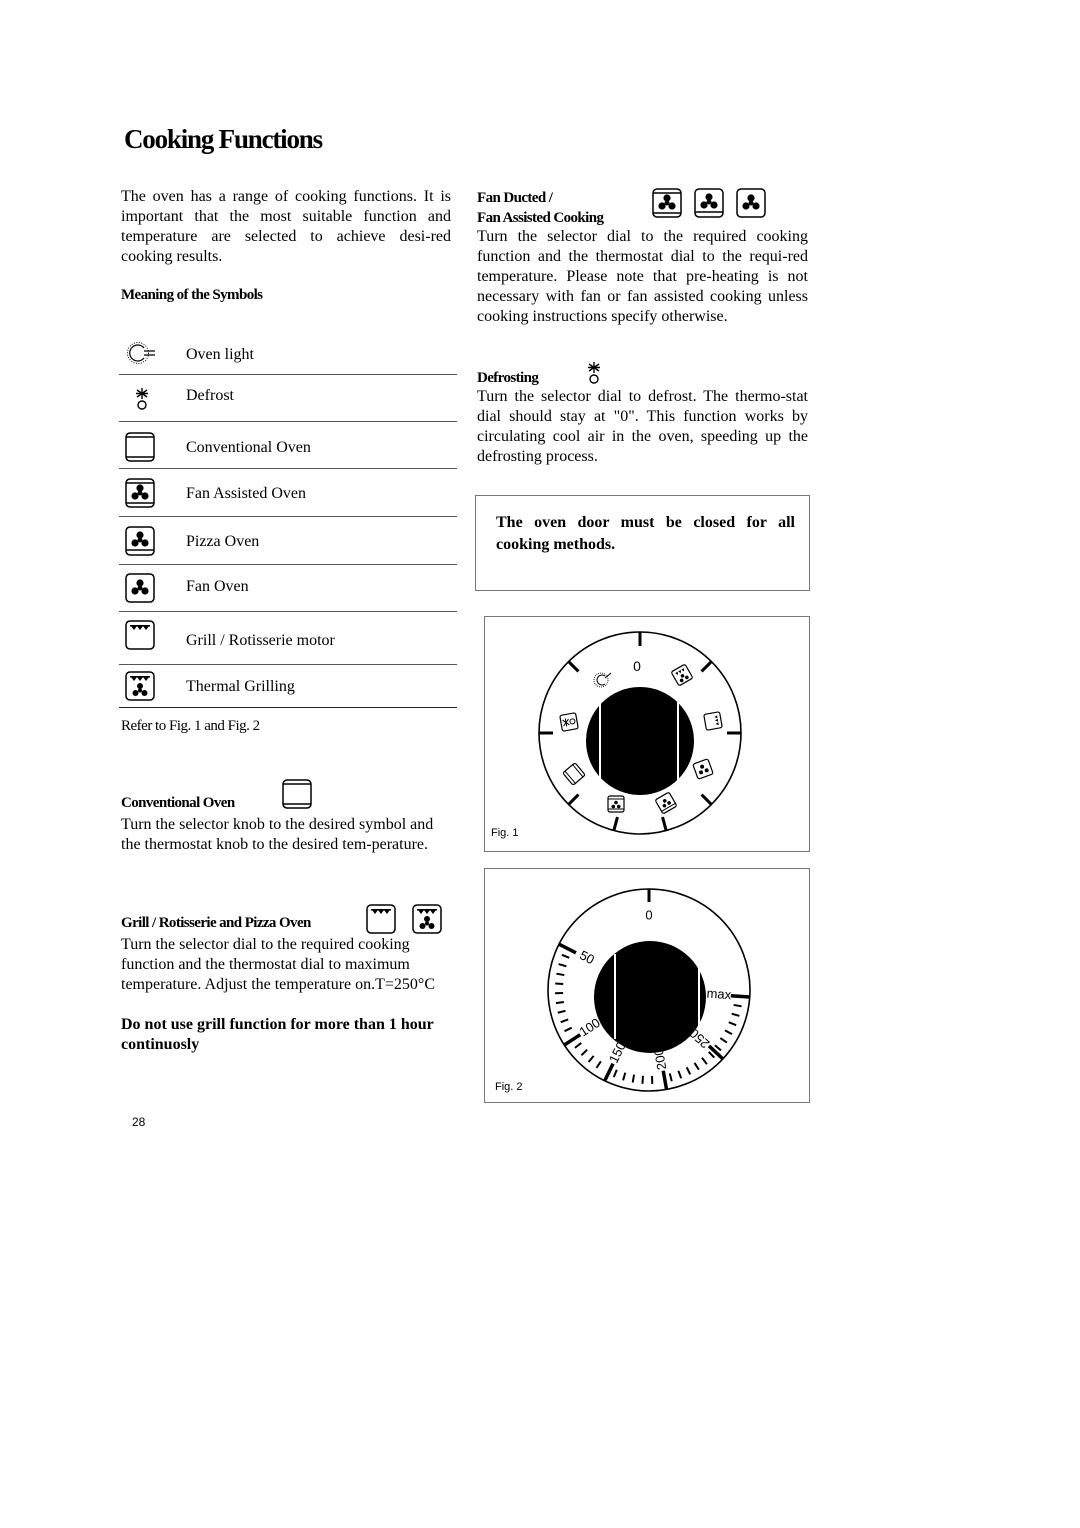 Image resolution: width=1080 pixels, height=1528 pixels. Describe the element at coordinates (248, 447) in the screenshot. I see `symbol-label: Conventional Oven` at that location.